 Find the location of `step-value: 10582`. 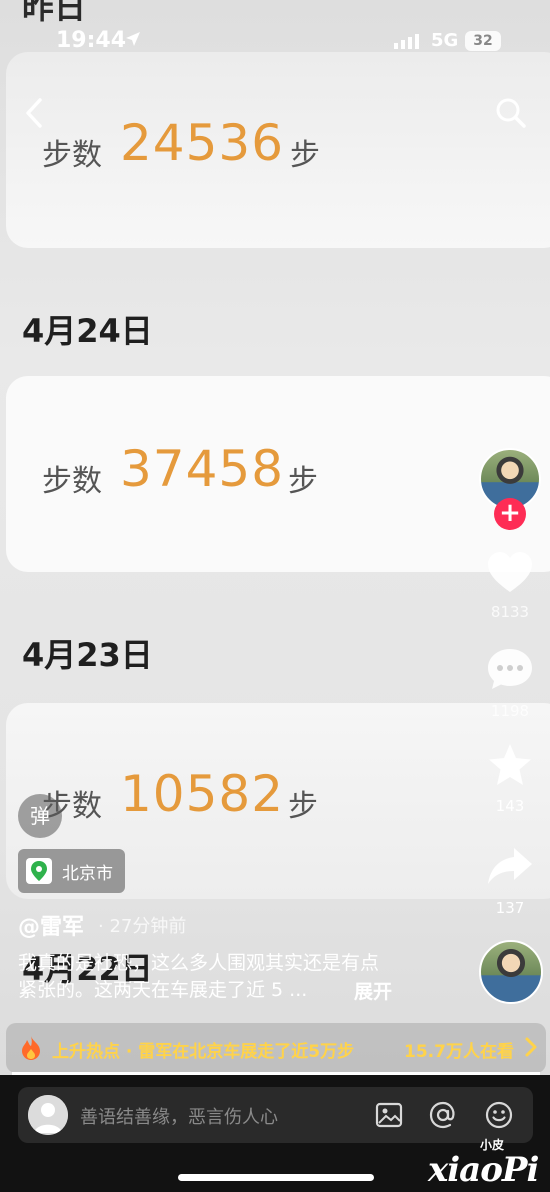

step-value: 10582 is located at coordinates (202, 794).